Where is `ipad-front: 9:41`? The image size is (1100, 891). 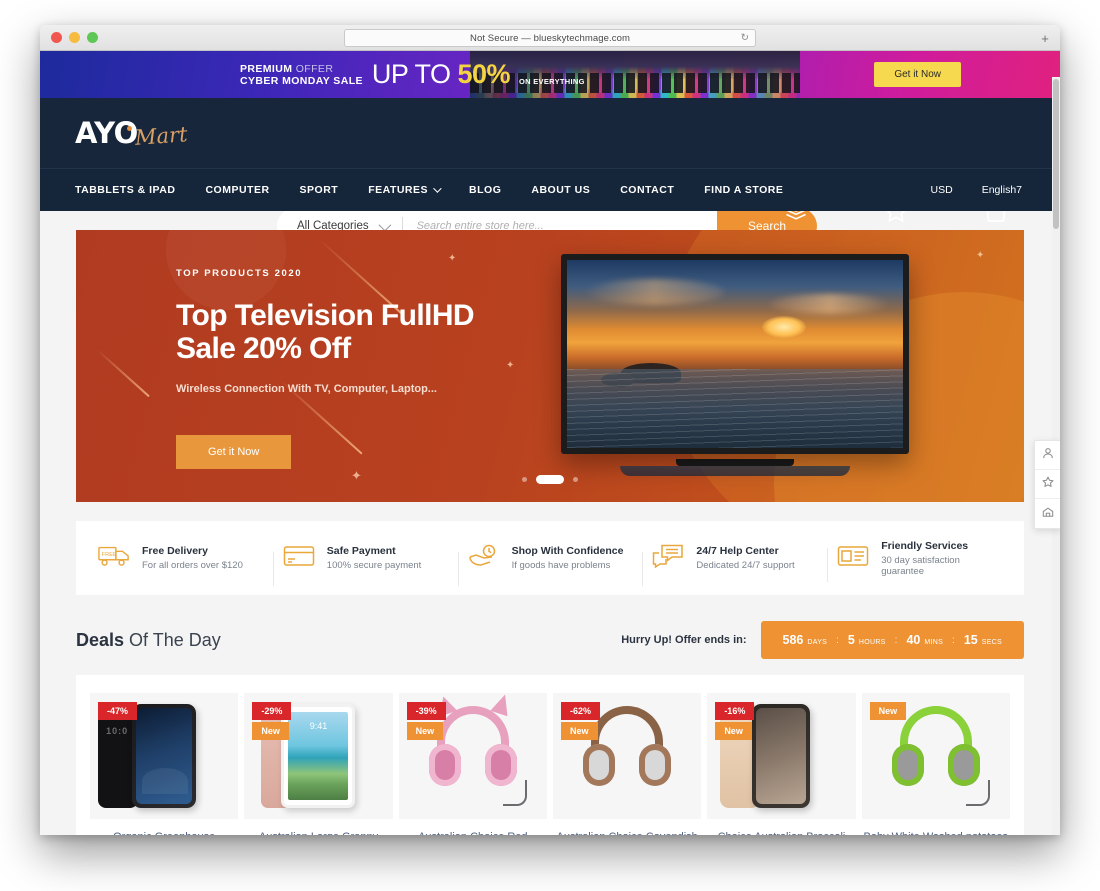
ipad-front: 9:41 is located at coordinates (318, 756).